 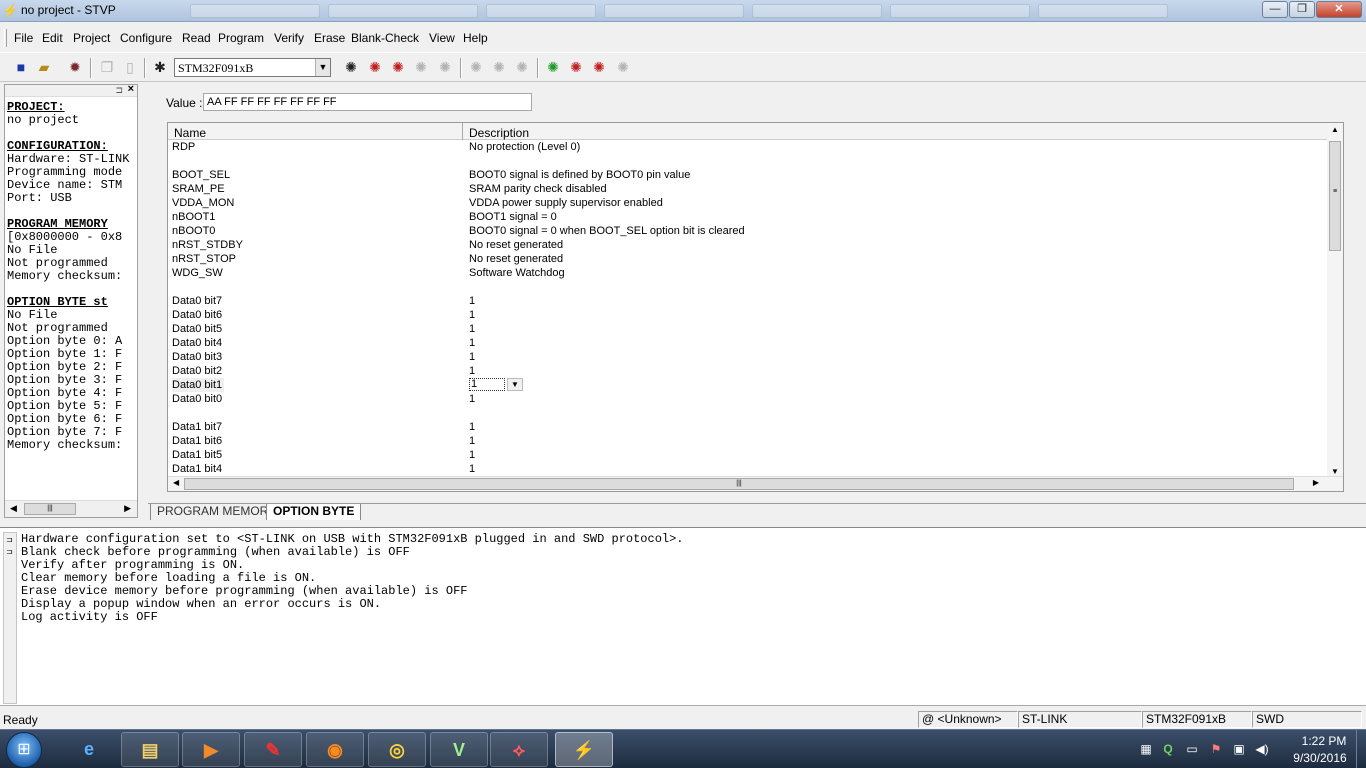 What do you see at coordinates (131, 90) in the screenshot?
I see `close-icon: ×` at bounding box center [131, 90].